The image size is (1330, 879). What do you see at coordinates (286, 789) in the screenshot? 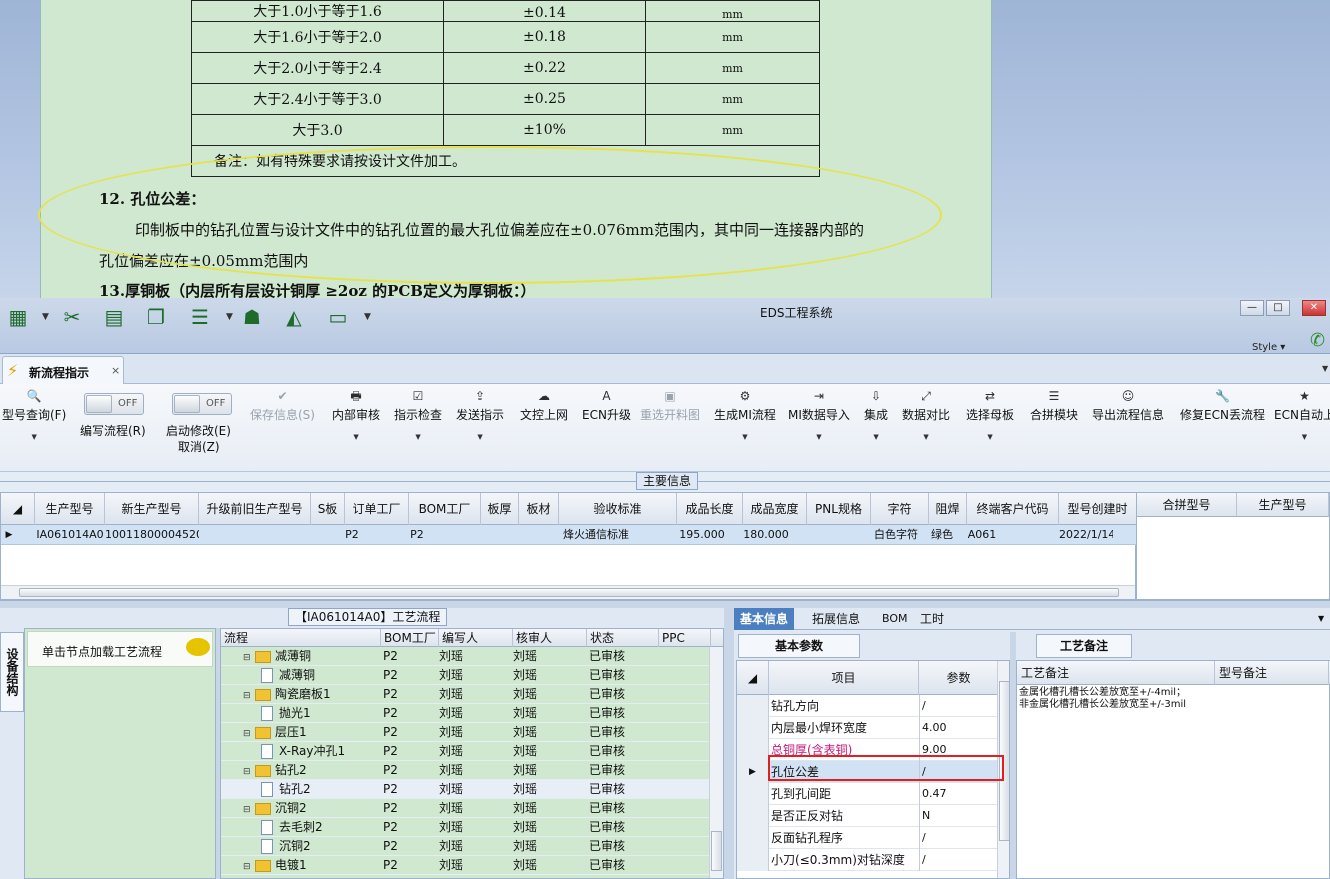
I see `tree-node: 钻孔2` at bounding box center [286, 789].